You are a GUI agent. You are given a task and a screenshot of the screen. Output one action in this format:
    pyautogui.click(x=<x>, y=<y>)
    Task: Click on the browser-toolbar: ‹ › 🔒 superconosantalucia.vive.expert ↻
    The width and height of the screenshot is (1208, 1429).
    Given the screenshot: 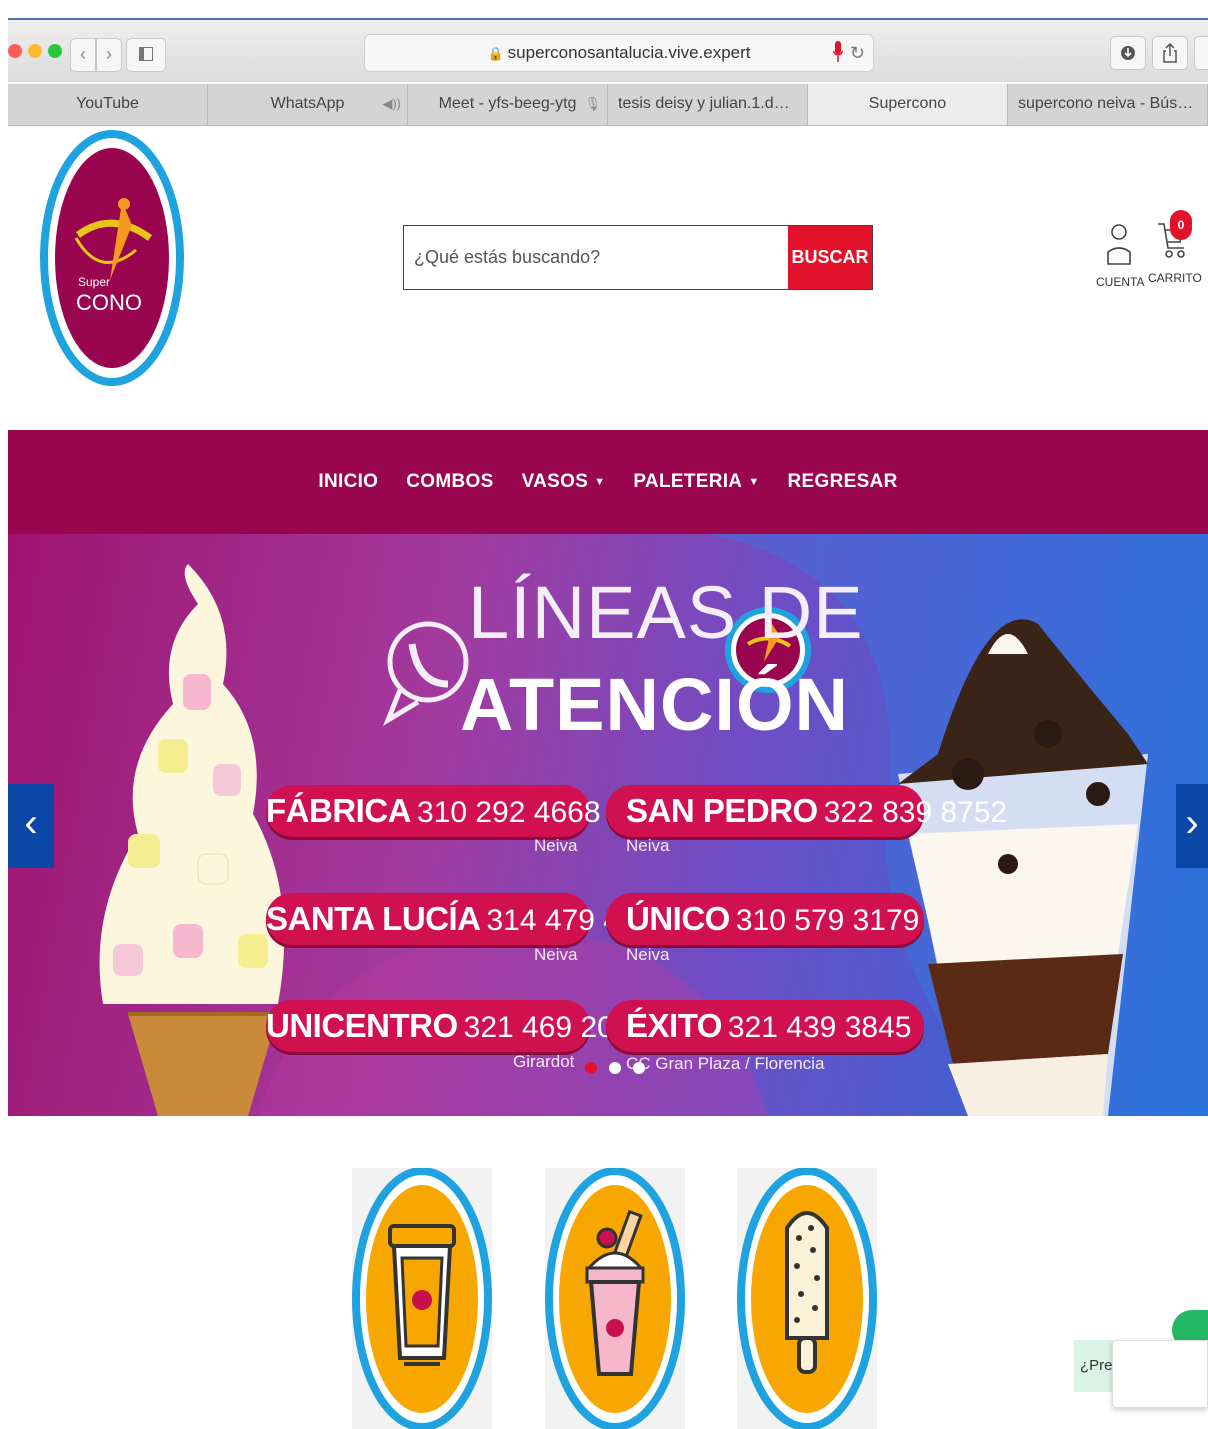 What is the action you would take?
    pyautogui.click(x=608, y=50)
    